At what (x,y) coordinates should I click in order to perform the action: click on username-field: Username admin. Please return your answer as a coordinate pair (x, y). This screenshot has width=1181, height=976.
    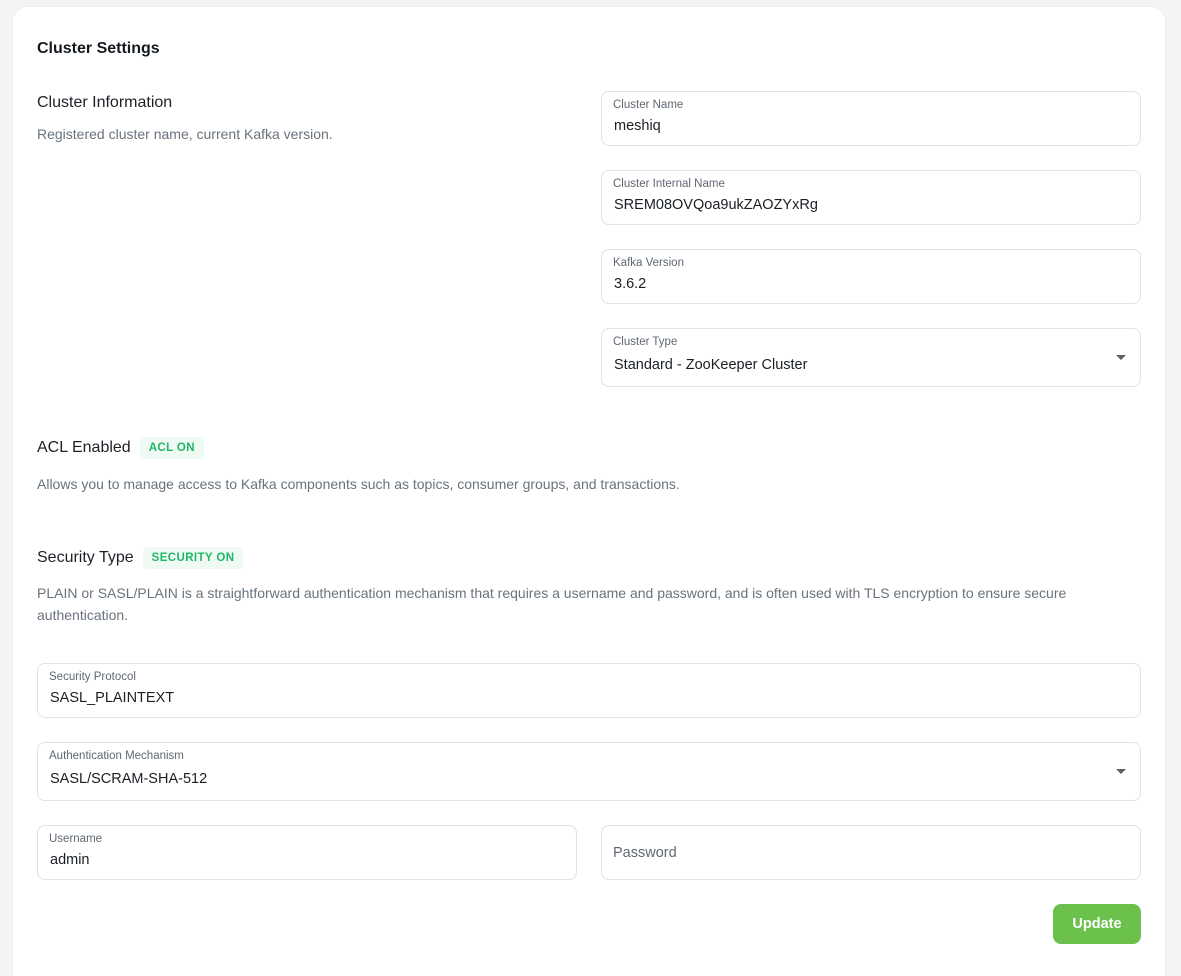
    Looking at the image, I should click on (307, 852).